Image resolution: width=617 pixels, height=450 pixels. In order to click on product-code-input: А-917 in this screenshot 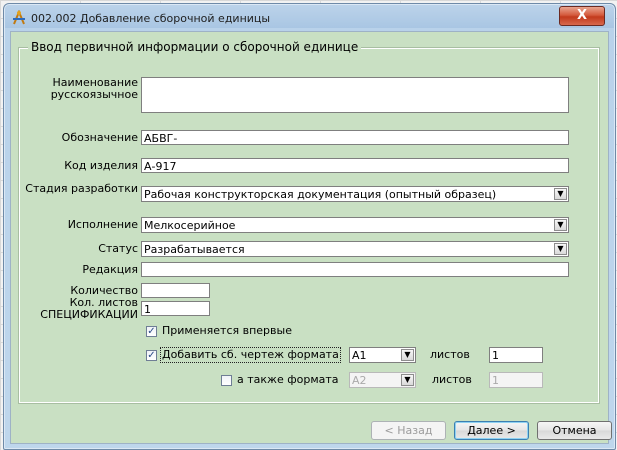, I will do `click(355, 165)`.